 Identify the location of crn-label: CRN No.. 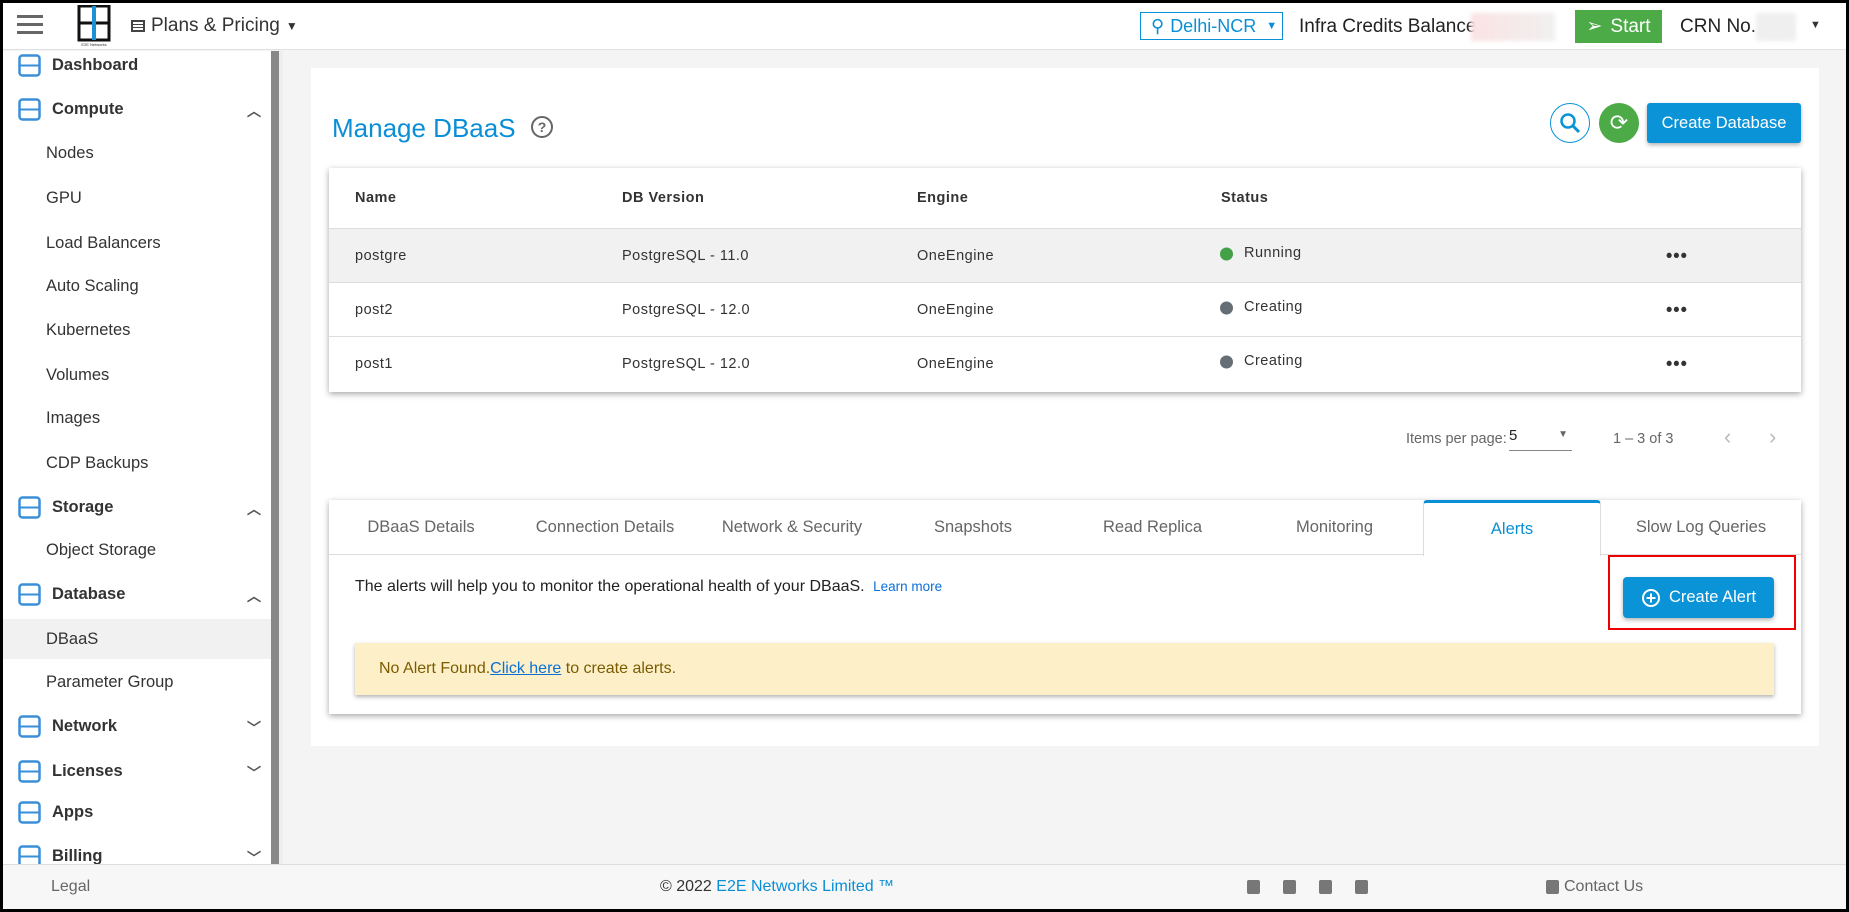
(1718, 26).